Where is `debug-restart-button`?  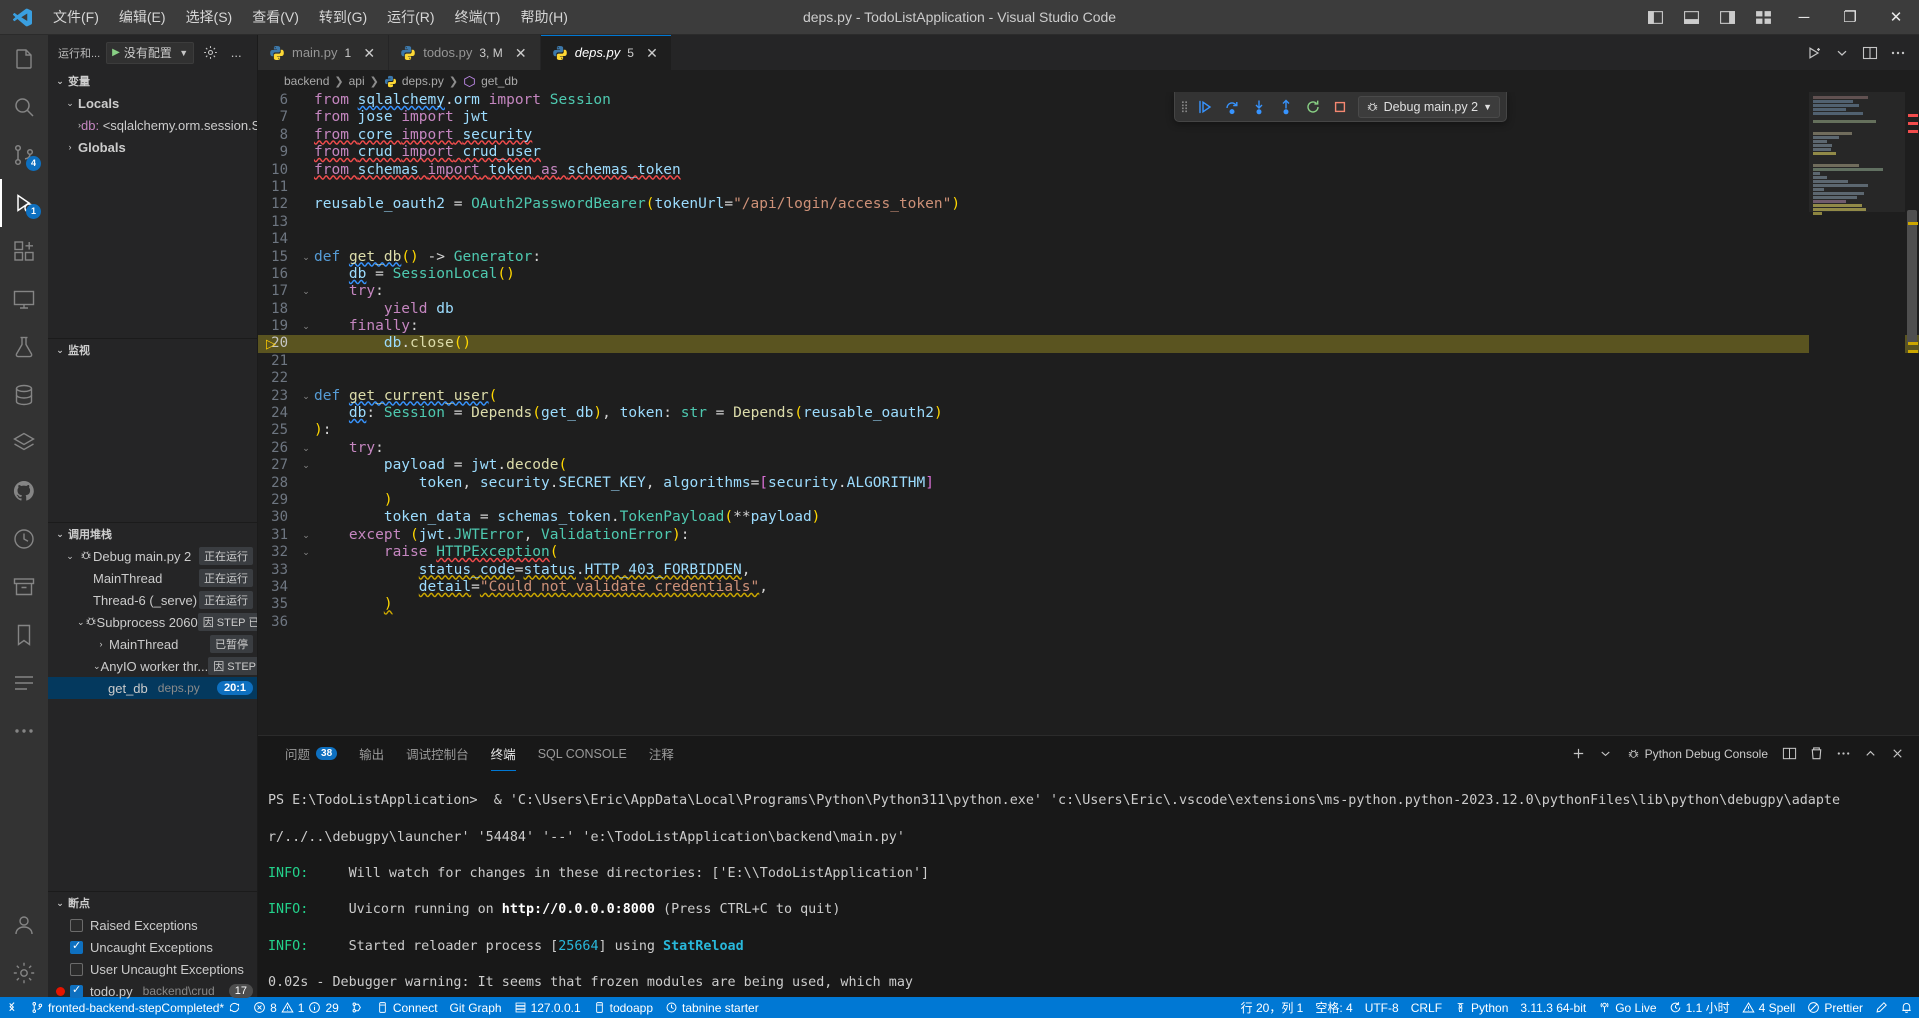
debug-restart-button is located at coordinates (1313, 107).